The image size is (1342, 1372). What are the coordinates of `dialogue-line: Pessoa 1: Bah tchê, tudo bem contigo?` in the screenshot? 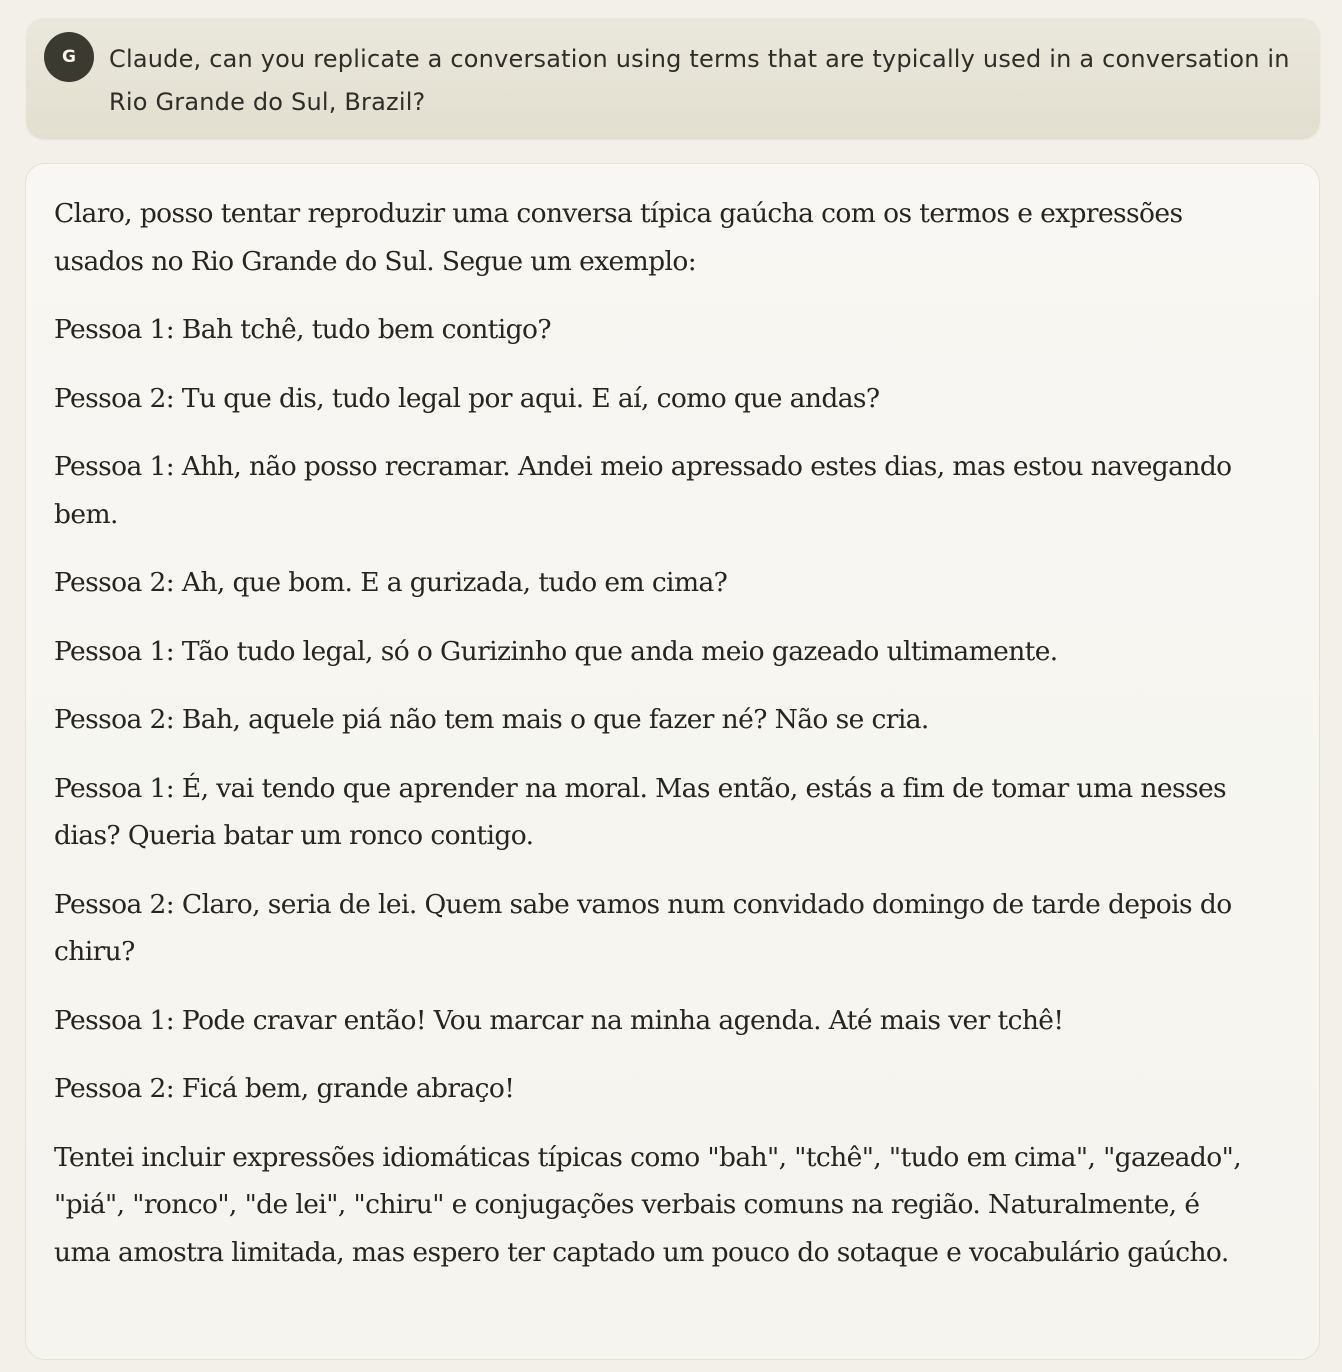 It's located at (303, 329).